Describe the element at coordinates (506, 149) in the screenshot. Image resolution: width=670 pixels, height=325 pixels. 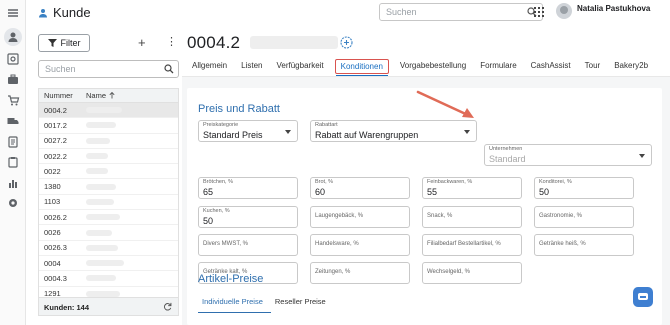
I see `unternehmen-label: Unternehmen` at that location.